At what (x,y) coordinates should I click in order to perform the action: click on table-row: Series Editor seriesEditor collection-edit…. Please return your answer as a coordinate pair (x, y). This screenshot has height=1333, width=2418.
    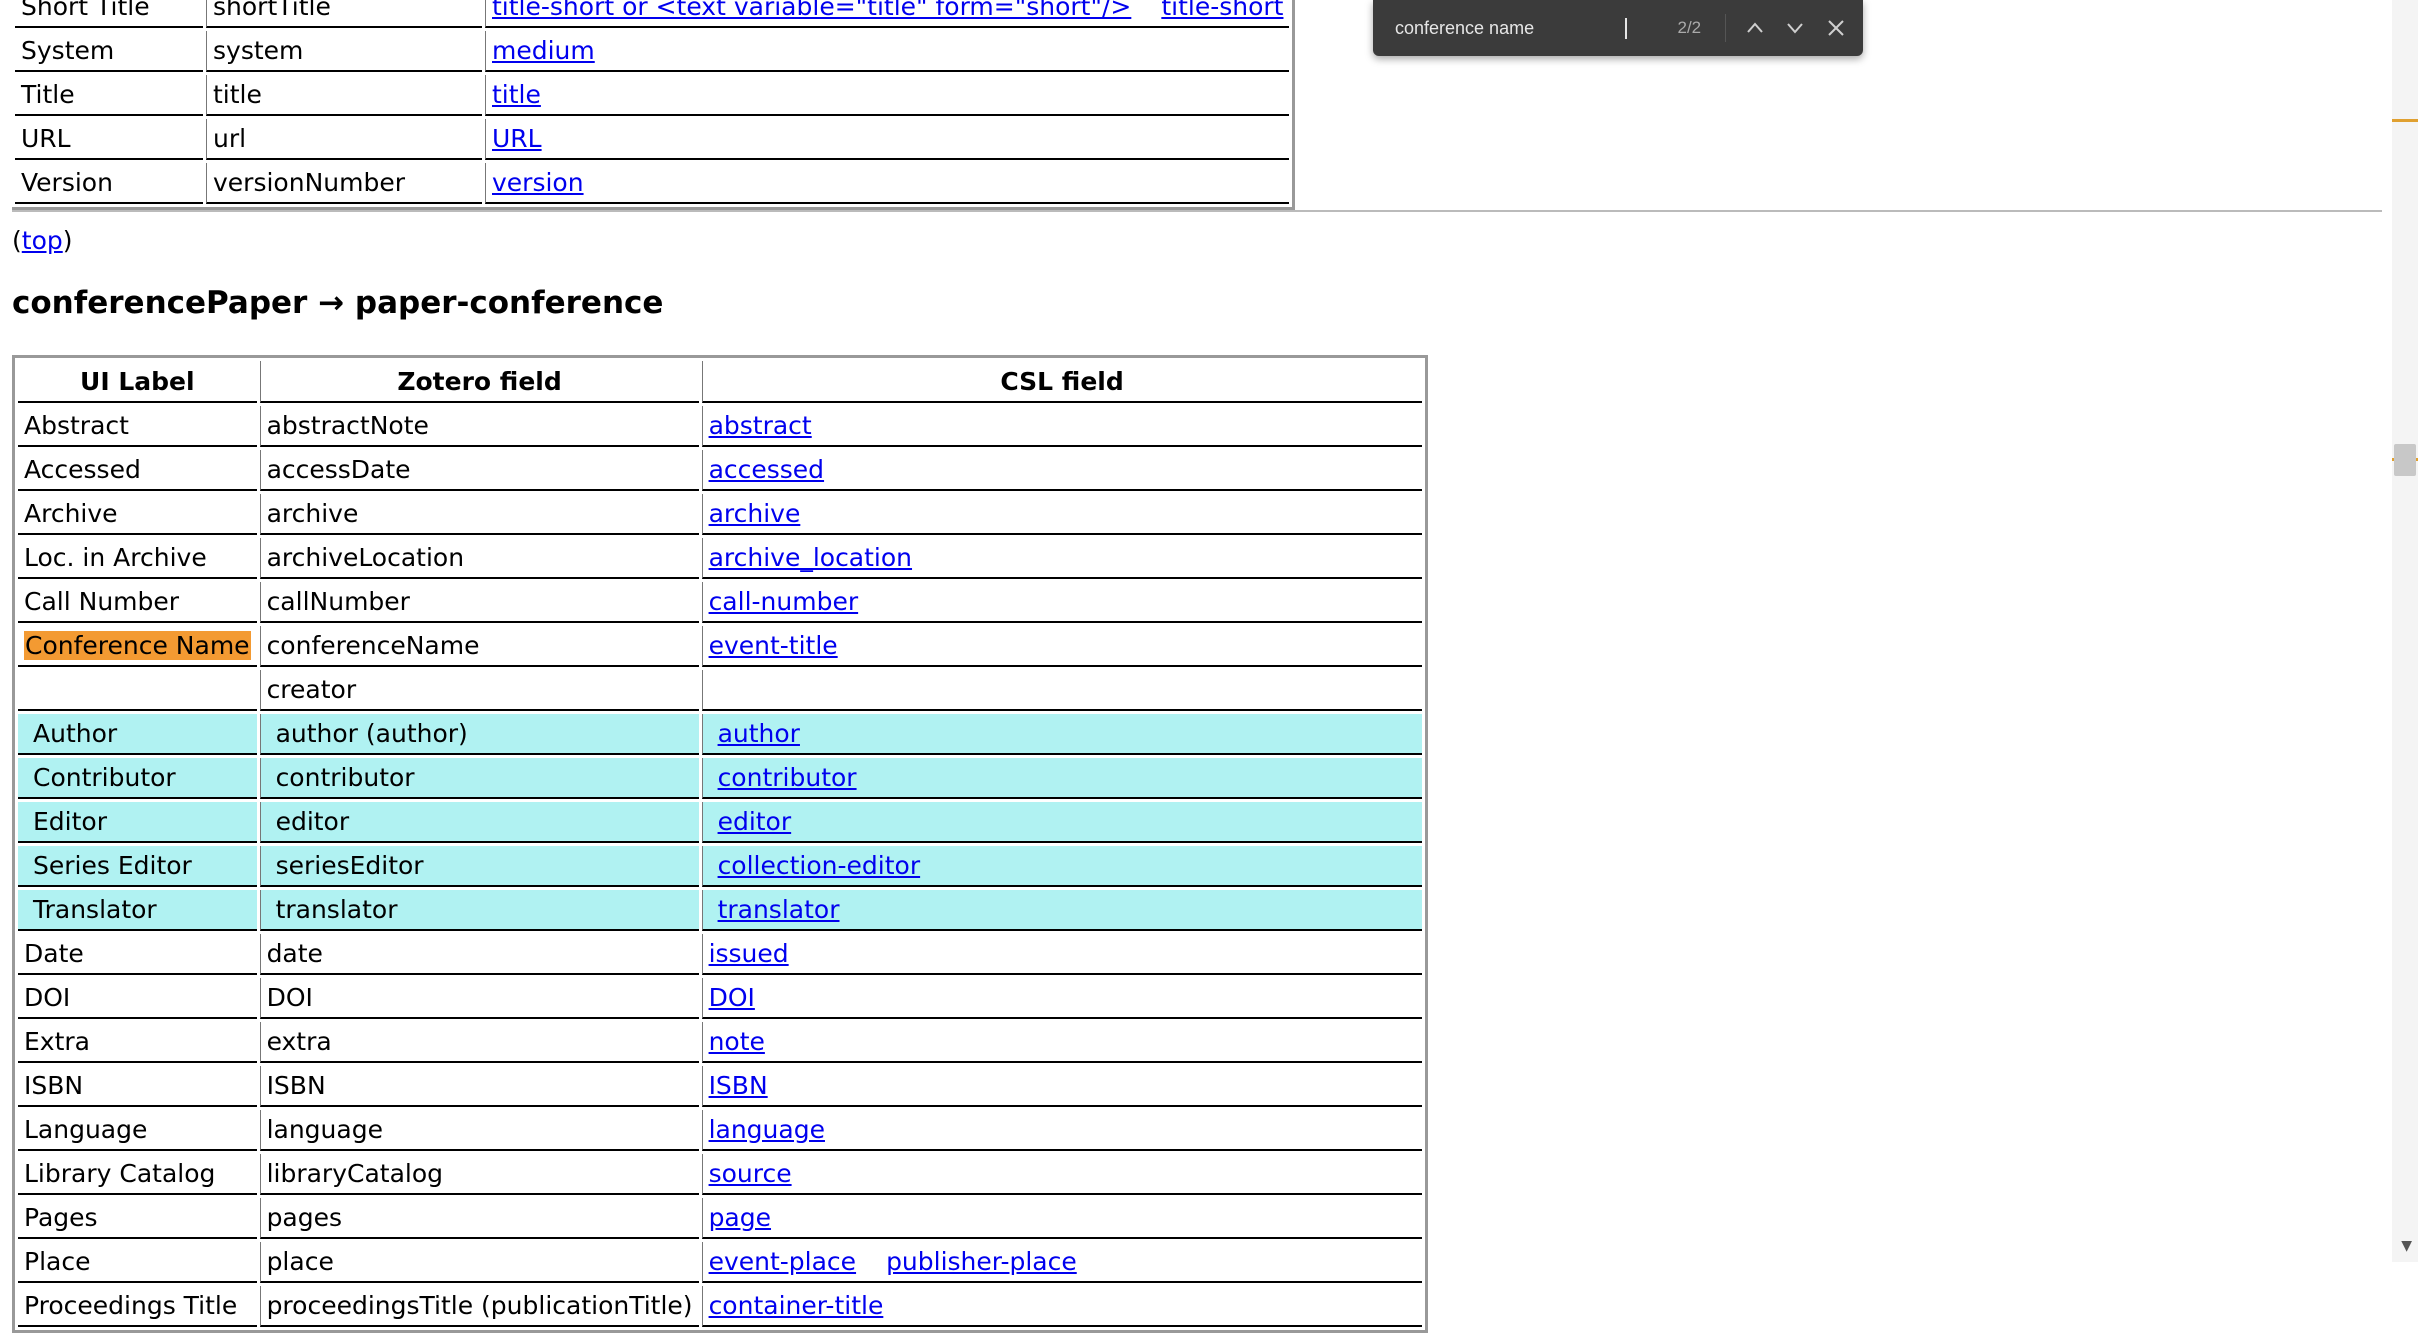
    Looking at the image, I should click on (720, 866).